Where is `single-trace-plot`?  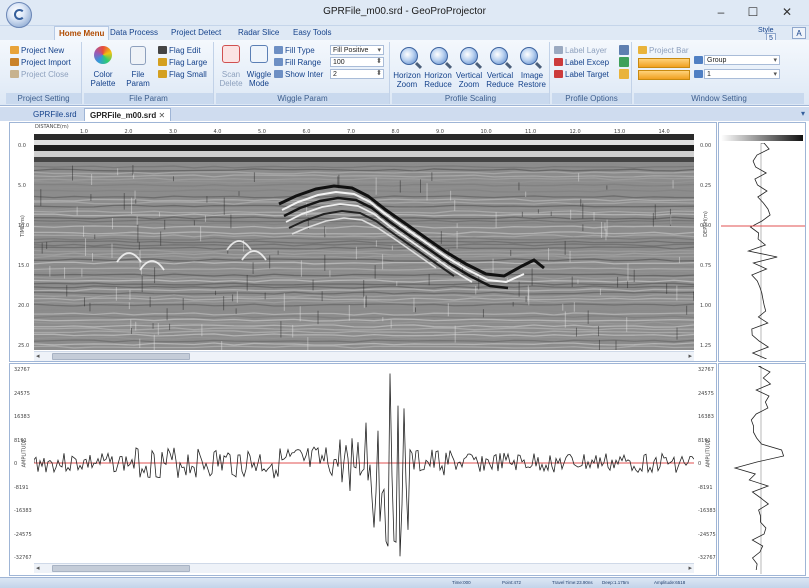 single-trace-plot is located at coordinates (763, 251).